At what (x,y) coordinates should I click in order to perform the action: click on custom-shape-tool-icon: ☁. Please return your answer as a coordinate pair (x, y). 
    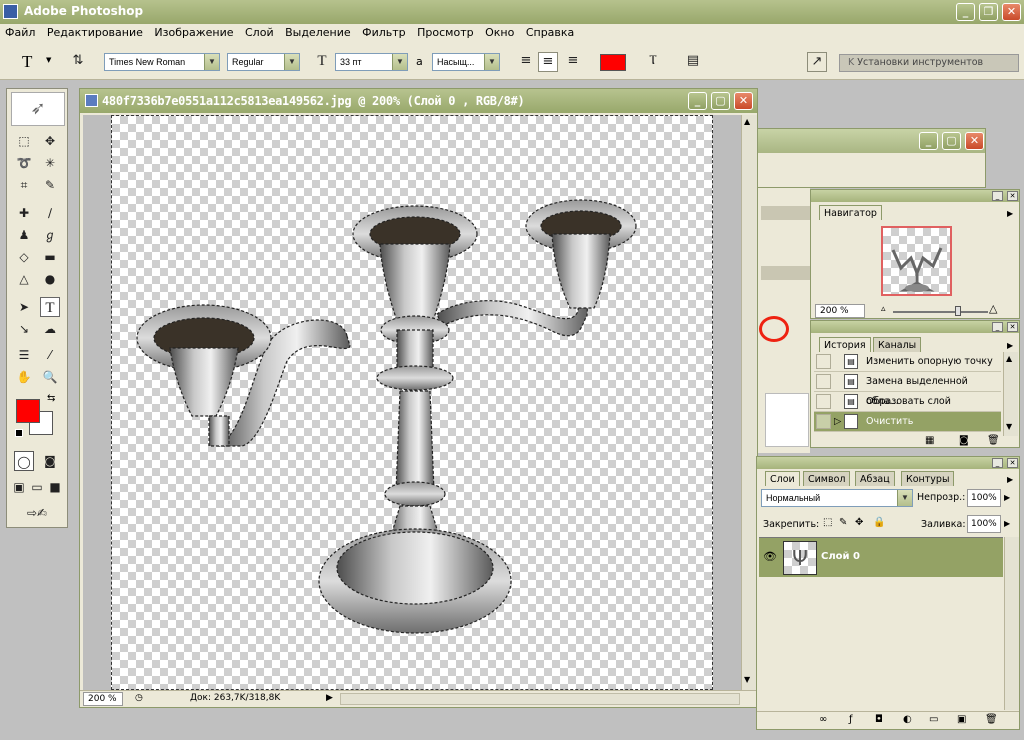
    Looking at the image, I should click on (50, 329).